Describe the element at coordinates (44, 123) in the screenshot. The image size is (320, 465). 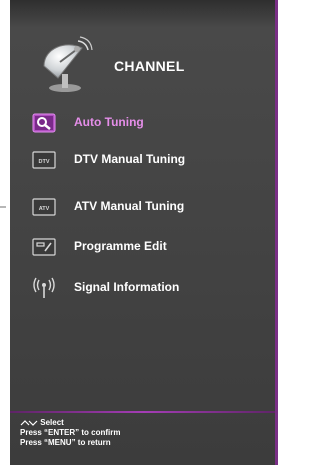
I see `search-icon` at that location.